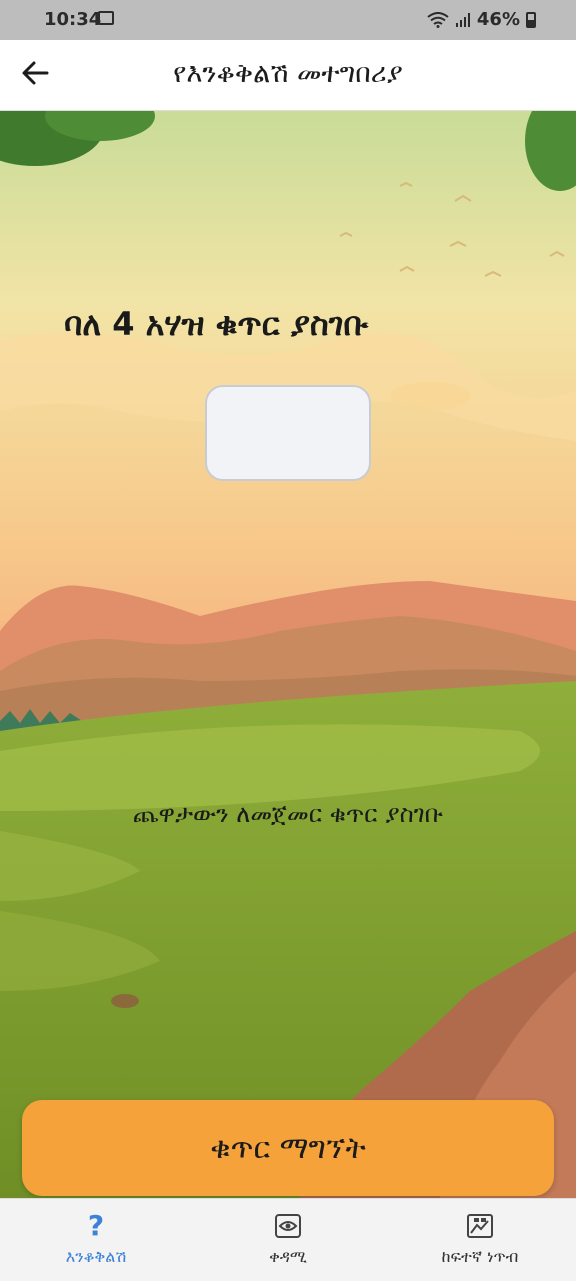  What do you see at coordinates (35, 73) in the screenshot?
I see `back-arrow-icon` at bounding box center [35, 73].